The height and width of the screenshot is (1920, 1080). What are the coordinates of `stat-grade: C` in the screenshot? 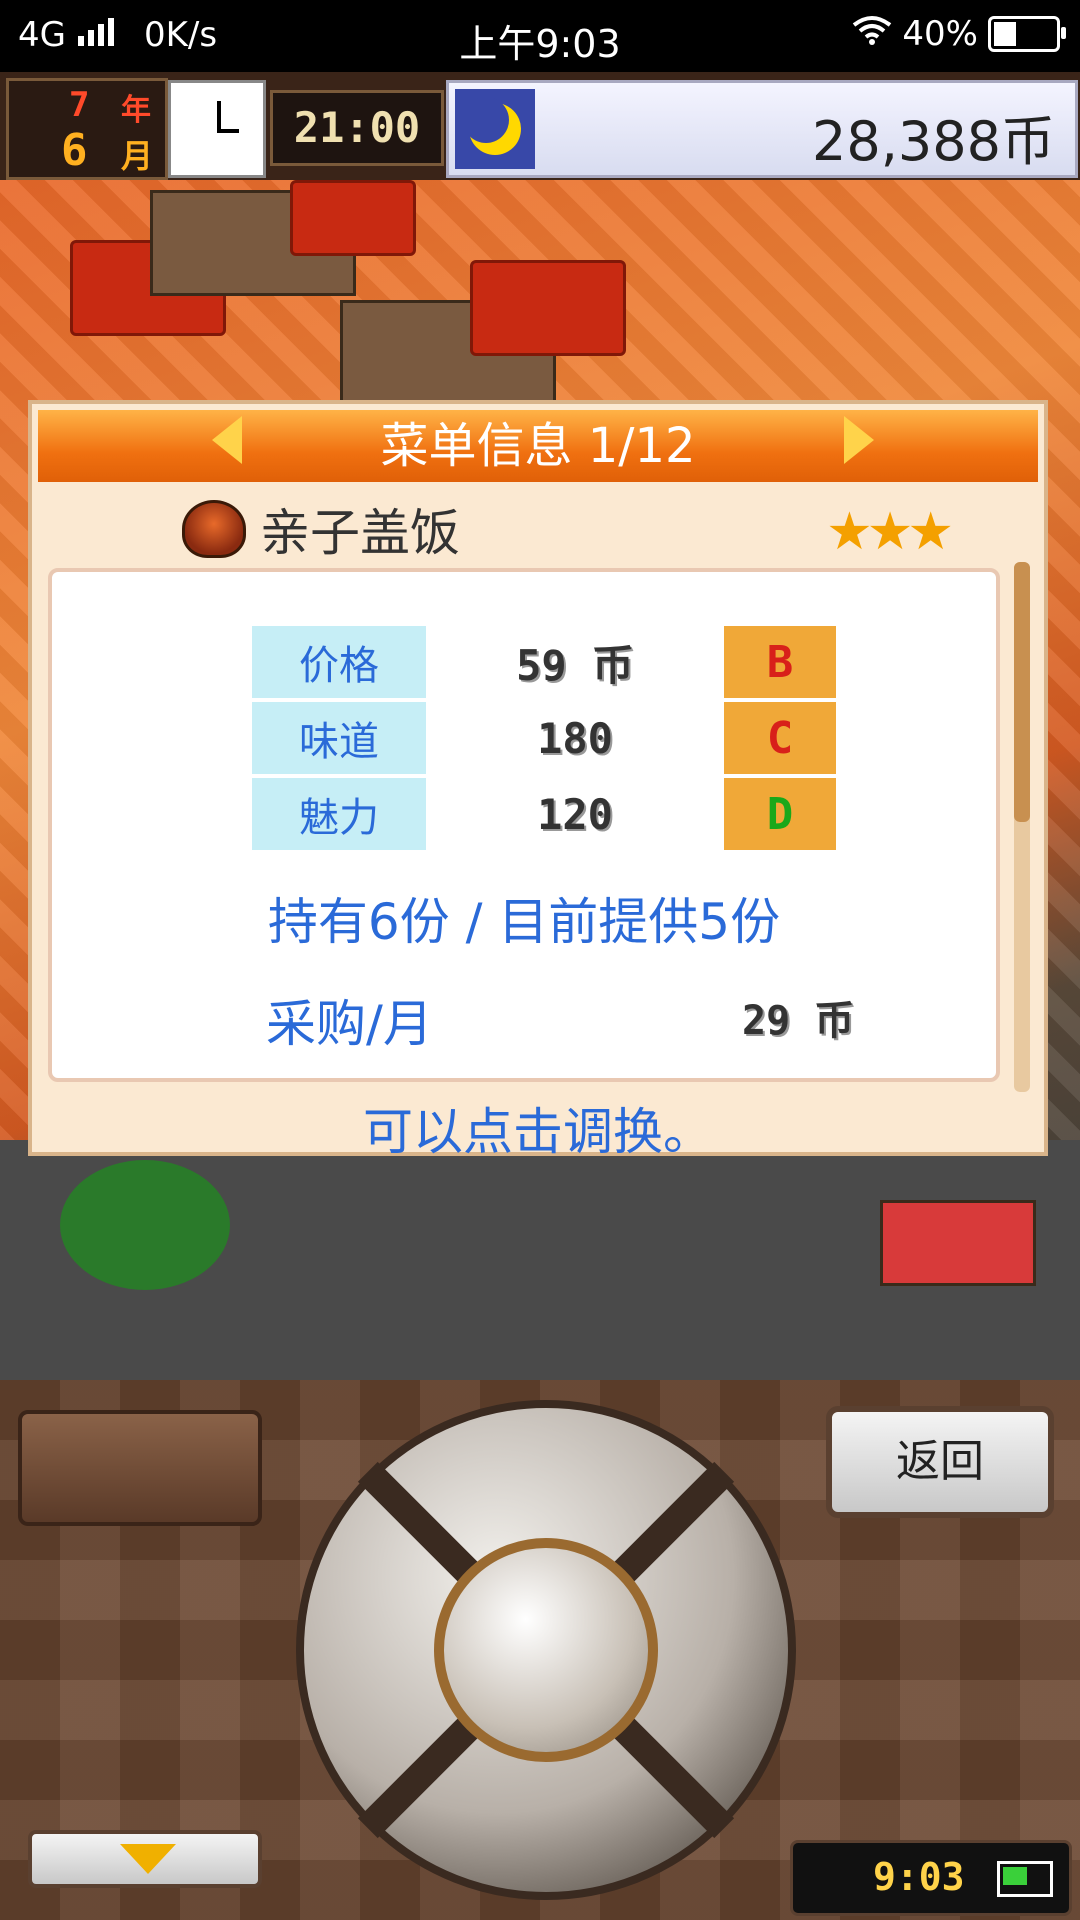 It's located at (780, 738).